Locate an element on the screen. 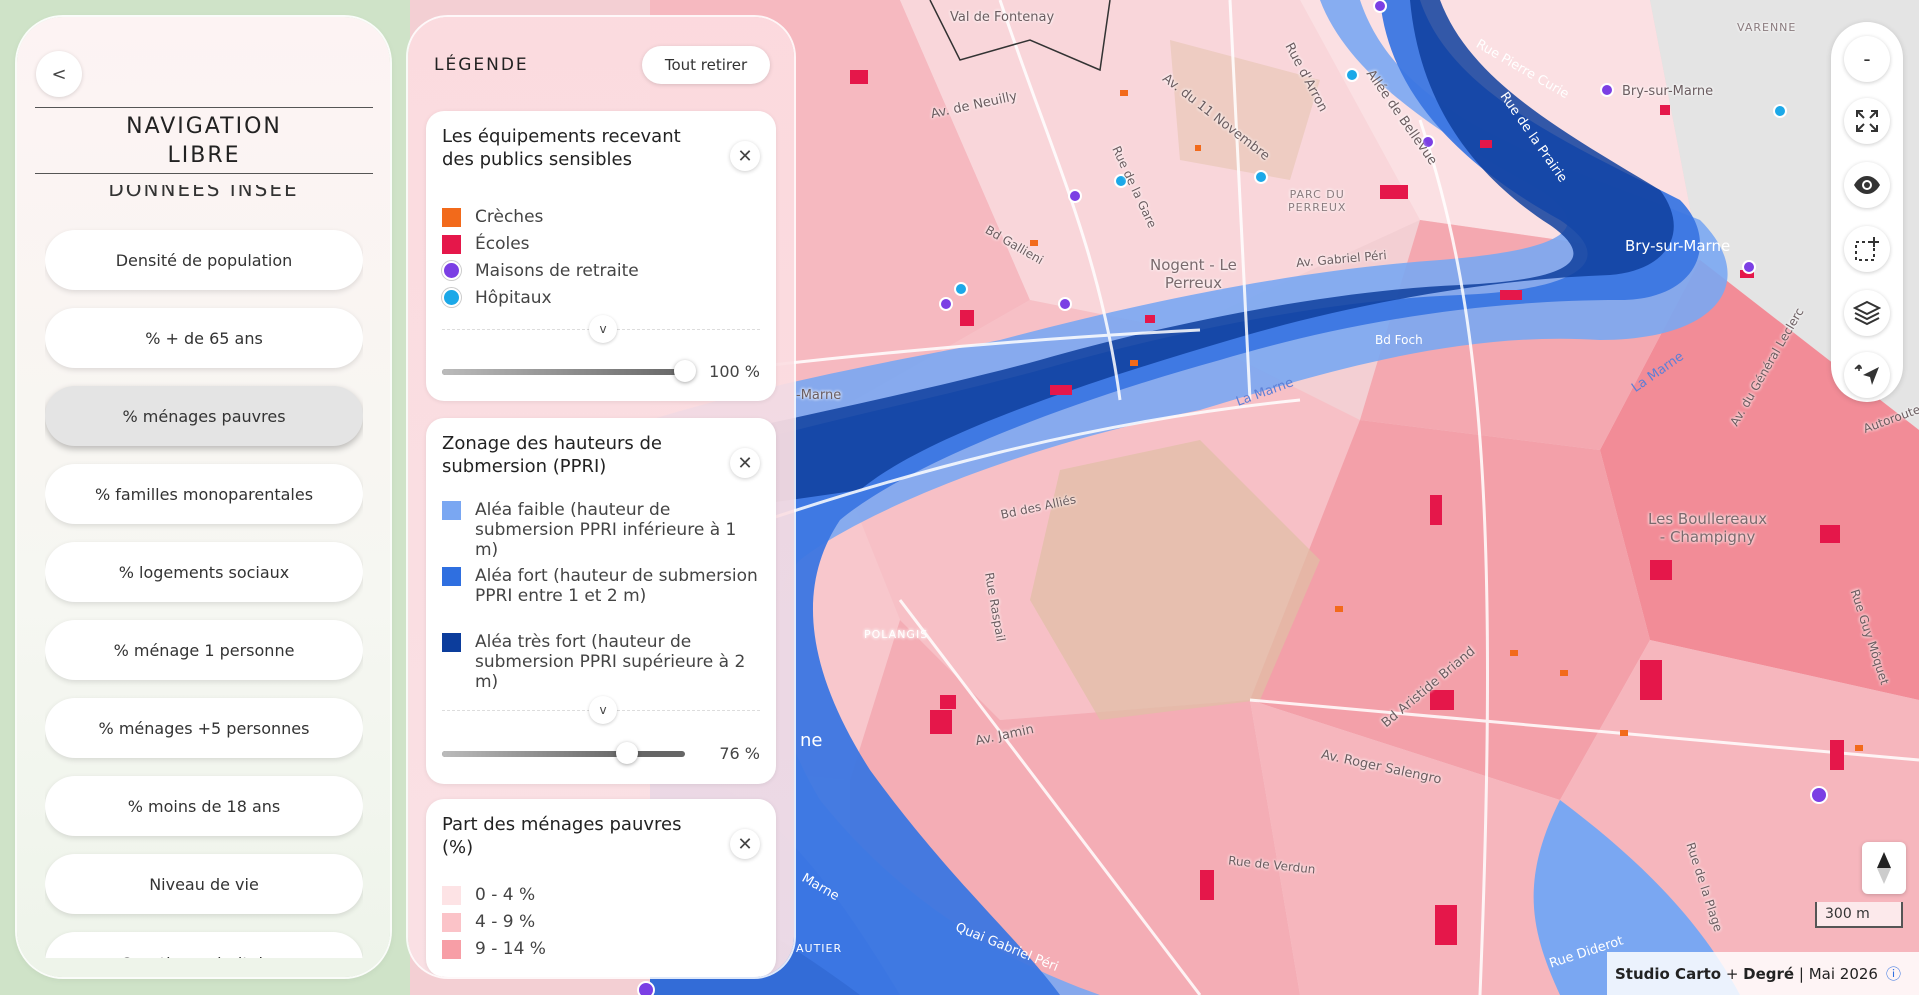 This screenshot has height=995, width=1919. legend-label: Écoles is located at coordinates (502, 244).